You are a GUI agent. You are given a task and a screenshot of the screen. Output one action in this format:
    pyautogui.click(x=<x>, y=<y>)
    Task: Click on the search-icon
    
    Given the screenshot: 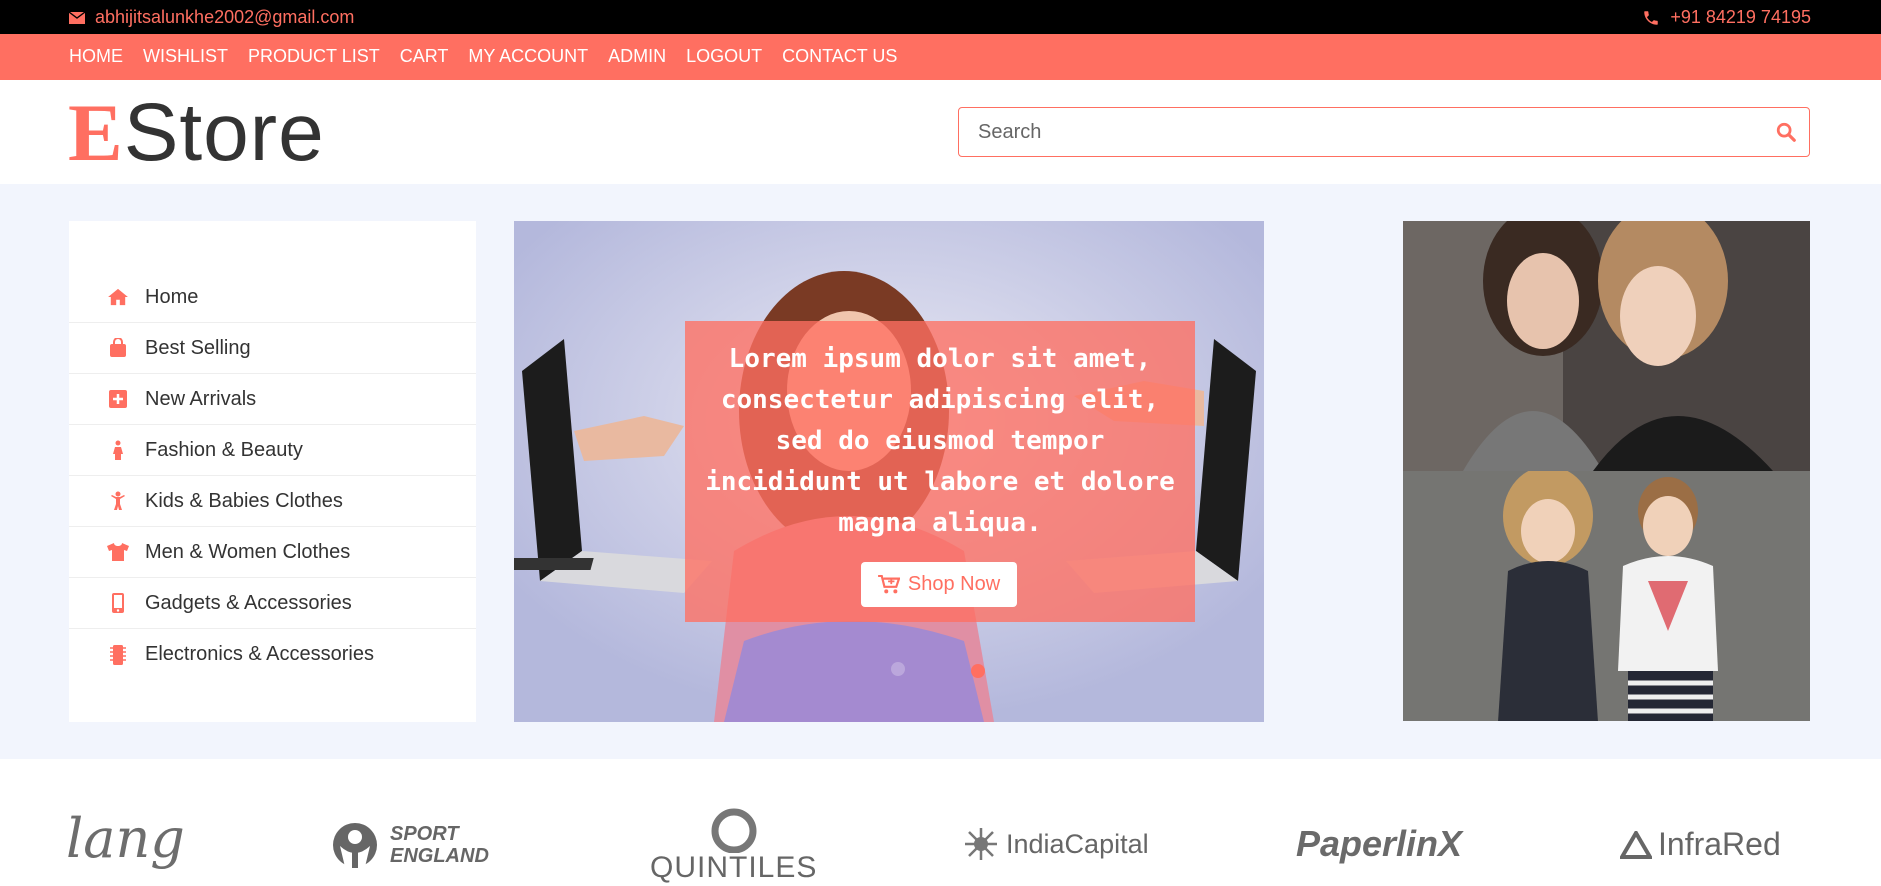 What is the action you would take?
    pyautogui.click(x=1786, y=132)
    